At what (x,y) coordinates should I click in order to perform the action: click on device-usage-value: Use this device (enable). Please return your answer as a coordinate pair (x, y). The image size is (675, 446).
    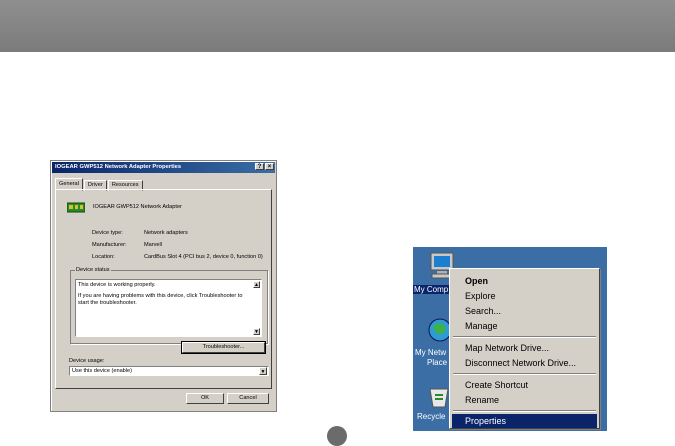
    Looking at the image, I should click on (102, 371).